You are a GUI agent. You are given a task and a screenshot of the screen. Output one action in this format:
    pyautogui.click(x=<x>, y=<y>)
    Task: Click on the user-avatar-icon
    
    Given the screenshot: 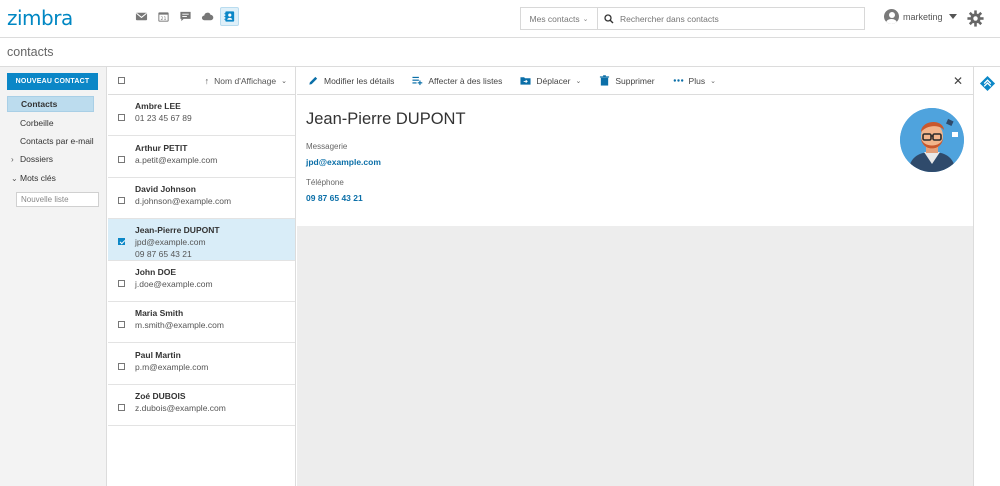 What is the action you would take?
    pyautogui.click(x=891, y=16)
    